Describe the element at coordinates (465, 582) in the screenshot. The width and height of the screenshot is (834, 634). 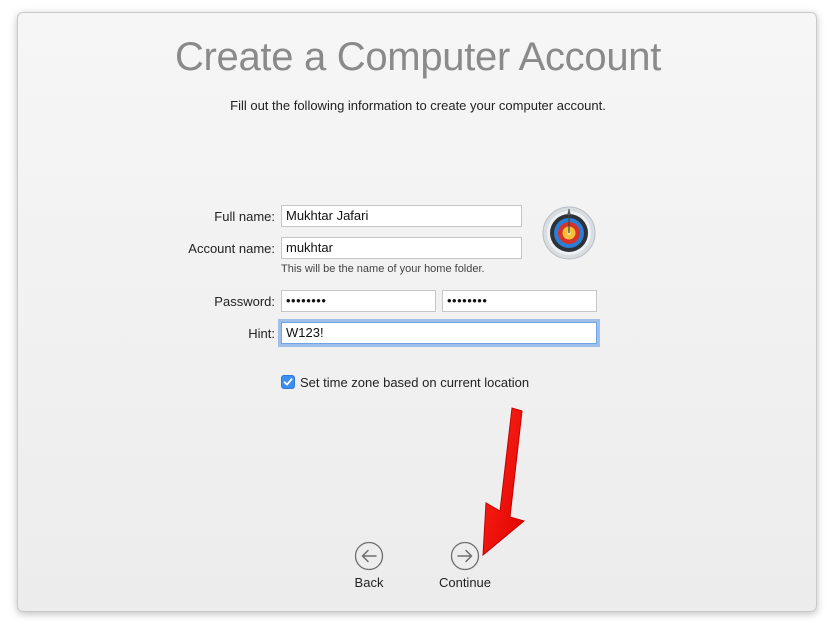
I see `continue-label: Continue` at that location.